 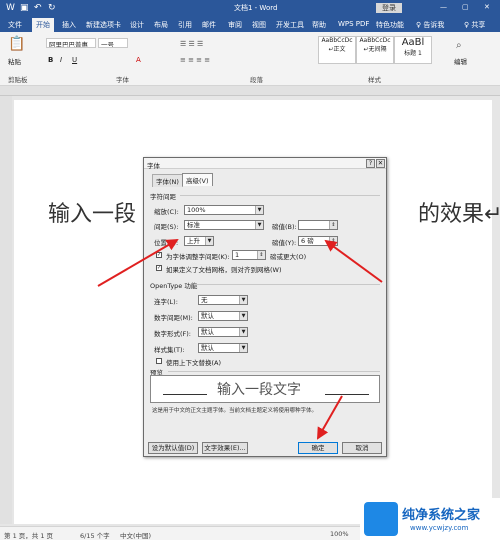 I want to click on logo-mark, so click(x=381, y=519).